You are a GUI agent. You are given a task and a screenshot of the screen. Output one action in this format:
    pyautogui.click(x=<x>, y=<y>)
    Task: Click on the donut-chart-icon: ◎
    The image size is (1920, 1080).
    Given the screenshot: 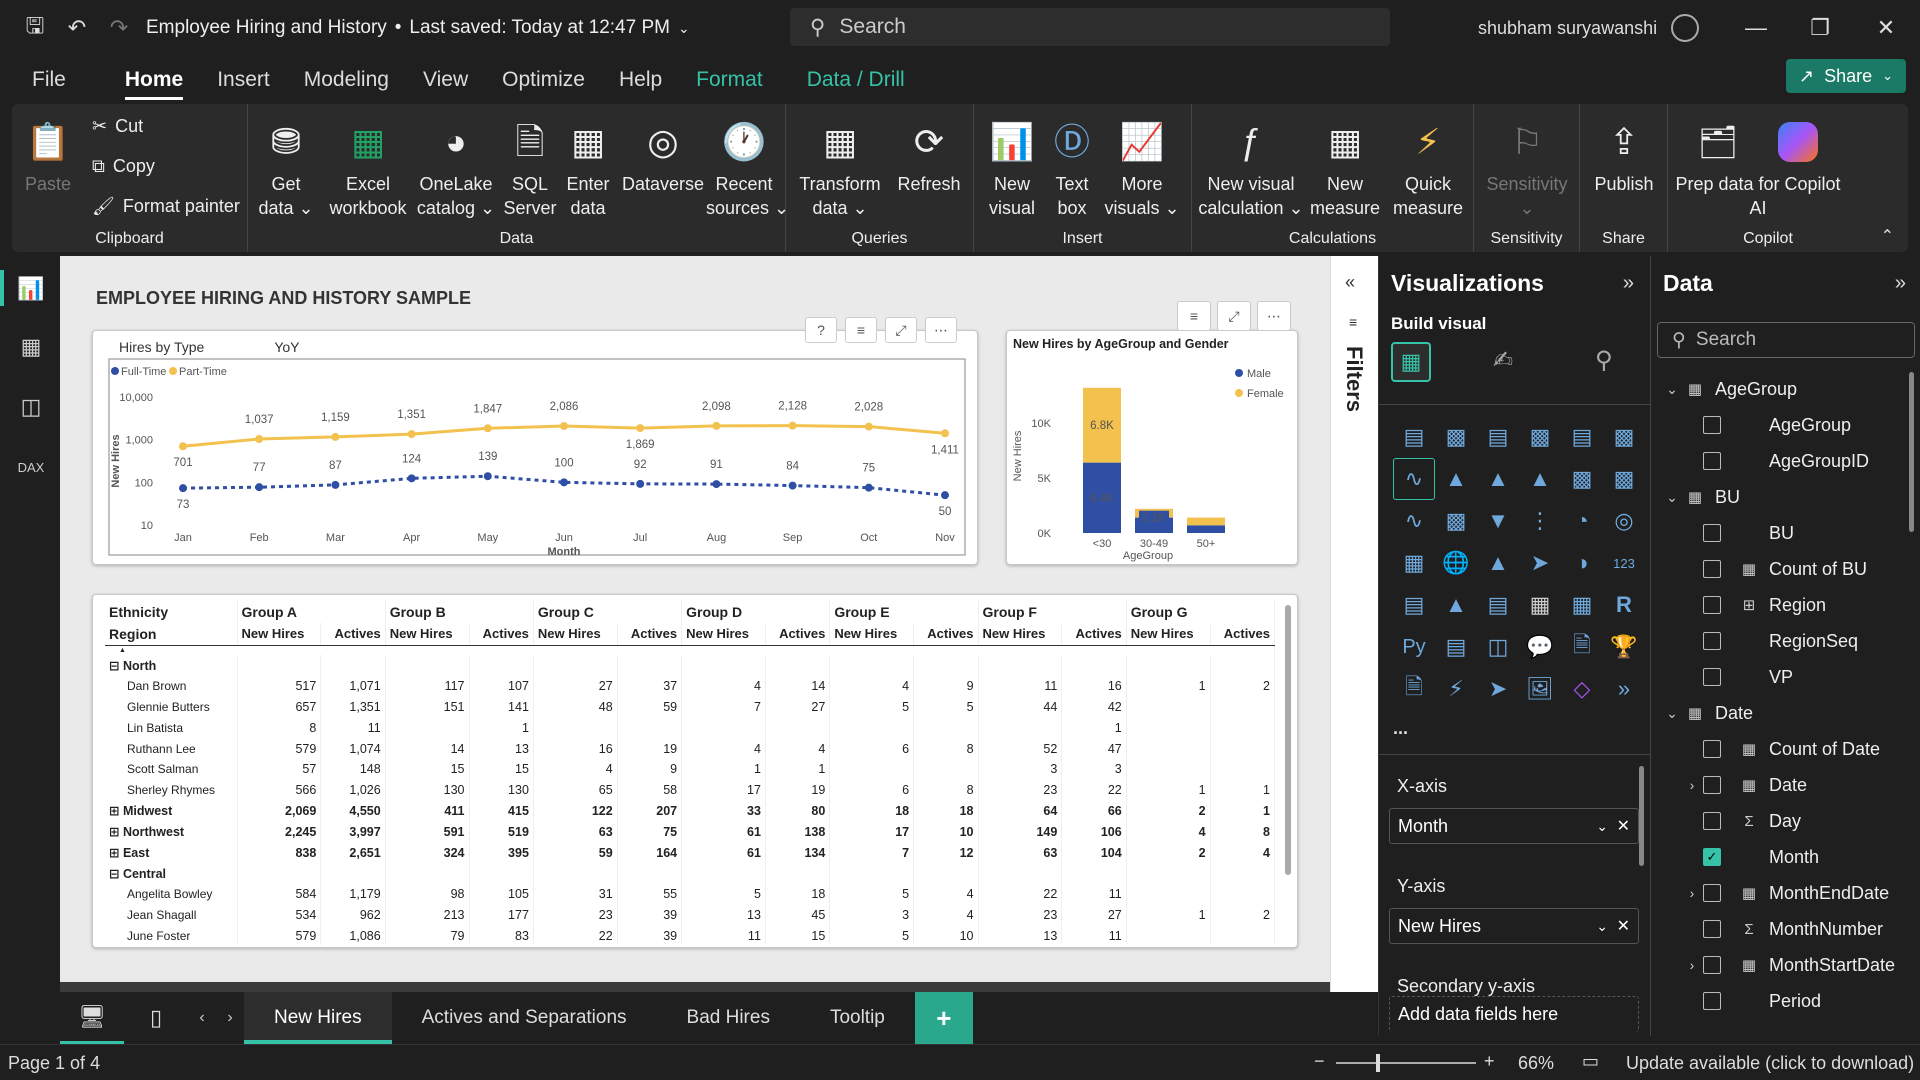 What is the action you would take?
    pyautogui.click(x=1624, y=521)
    